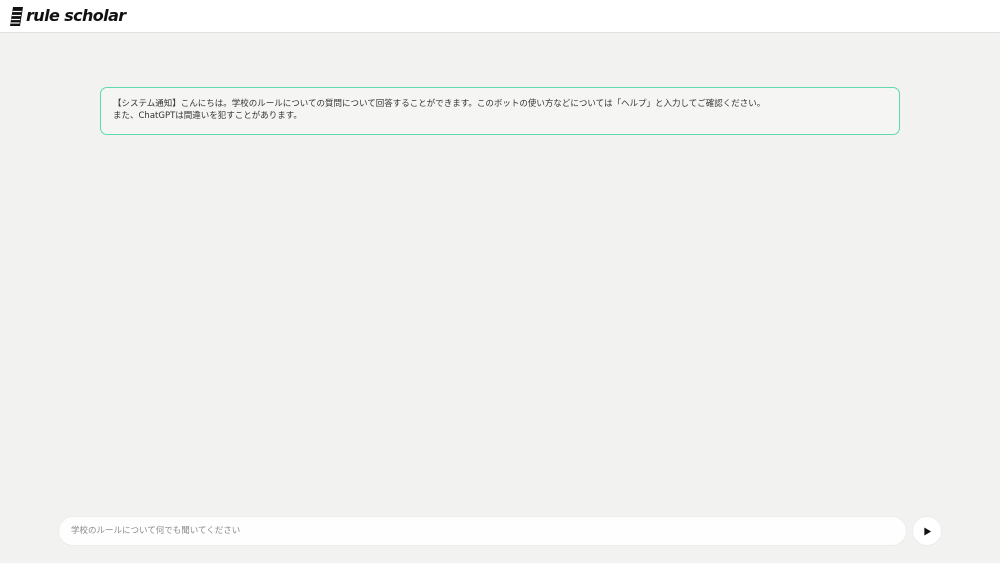 This screenshot has height=563, width=1000. Describe the element at coordinates (207, 116) in the screenshot. I see `notice-line-2: また、ChatGPTは間違いを犯すことがあります。` at that location.